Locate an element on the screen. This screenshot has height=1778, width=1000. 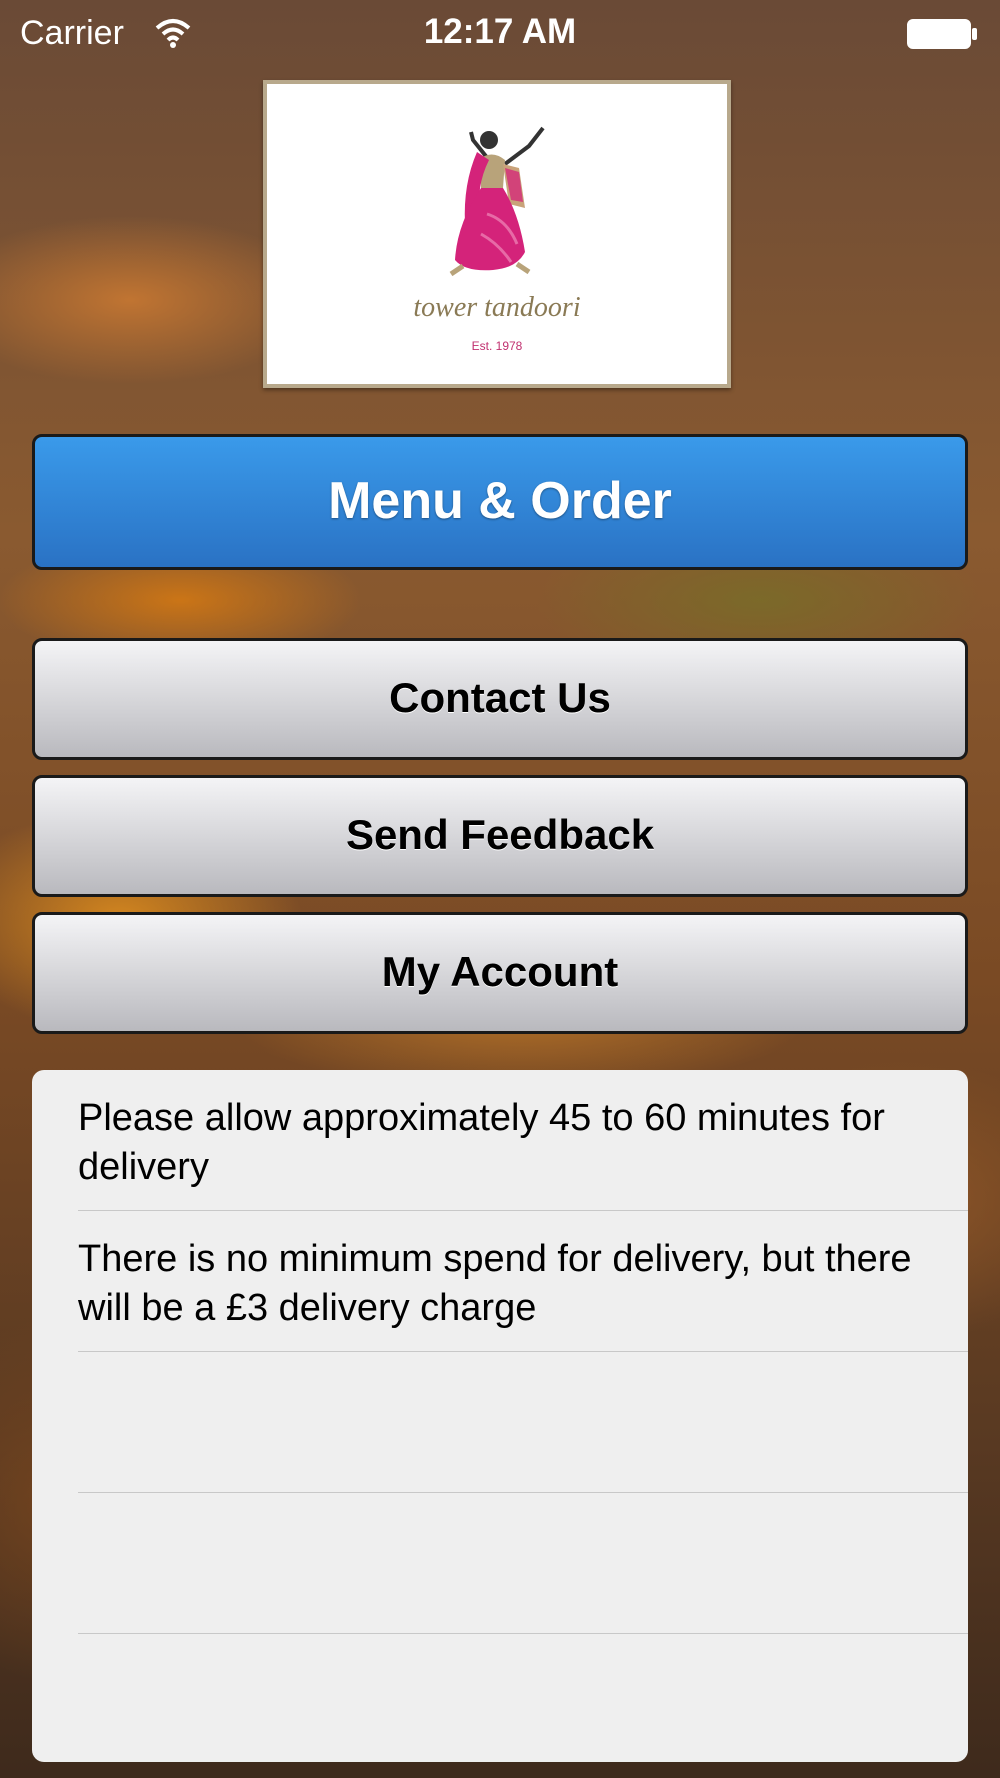
restaurant-logo: tower tandoori Est. 1978 is located at coordinates (497, 234).